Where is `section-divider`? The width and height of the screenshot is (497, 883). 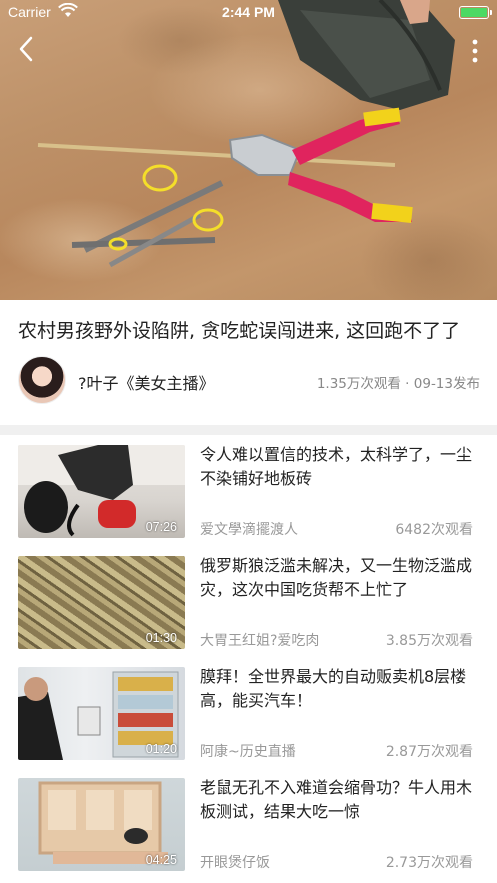
section-divider is located at coordinates (248, 430).